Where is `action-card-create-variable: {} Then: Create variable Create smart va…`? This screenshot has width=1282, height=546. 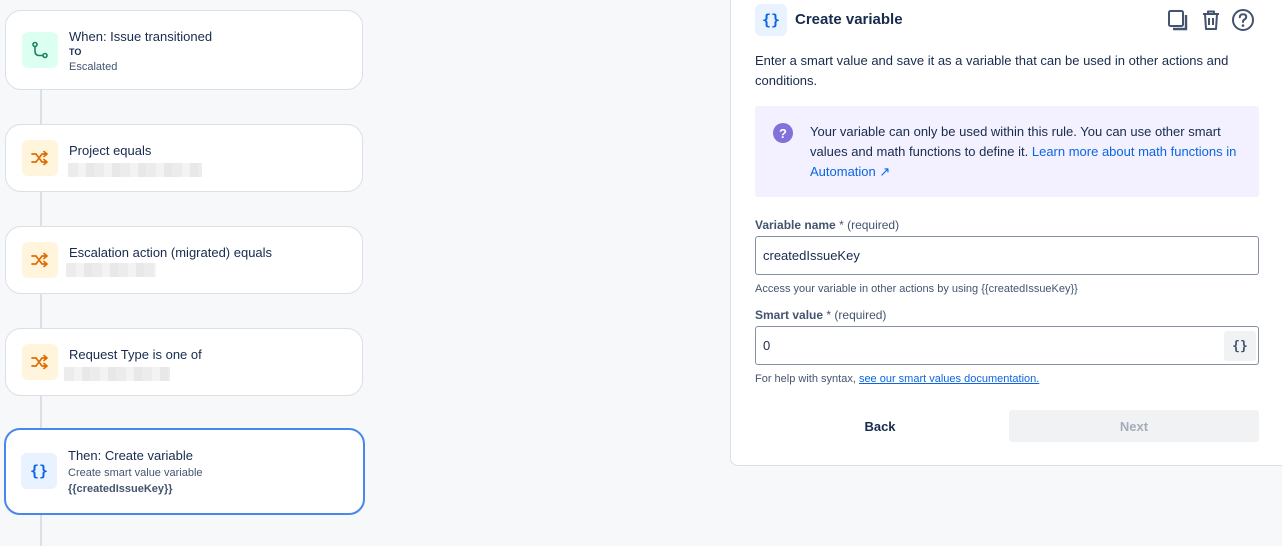 action-card-create-variable: {} Then: Create variable Create smart va… is located at coordinates (184, 471).